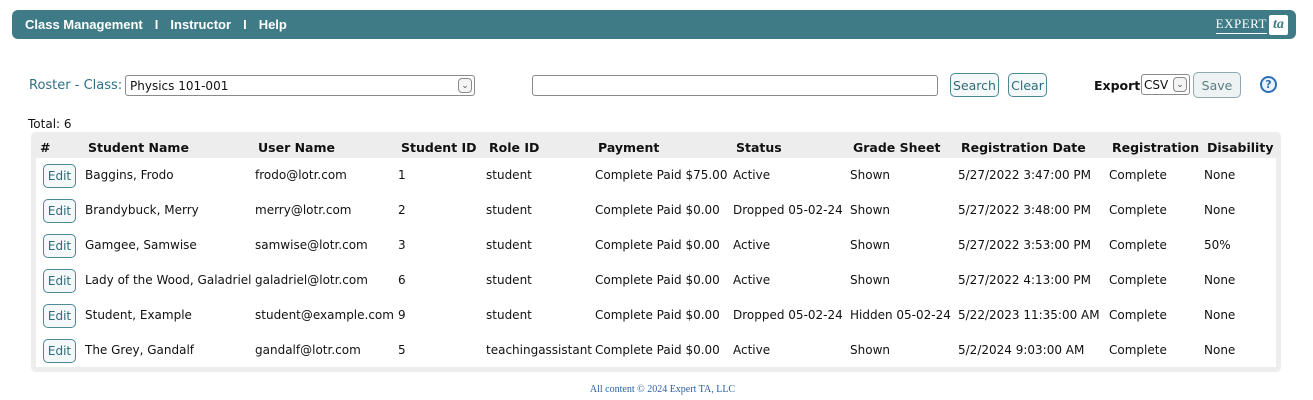  Describe the element at coordinates (45, 147) in the screenshot. I see `col-header-number: #` at that location.